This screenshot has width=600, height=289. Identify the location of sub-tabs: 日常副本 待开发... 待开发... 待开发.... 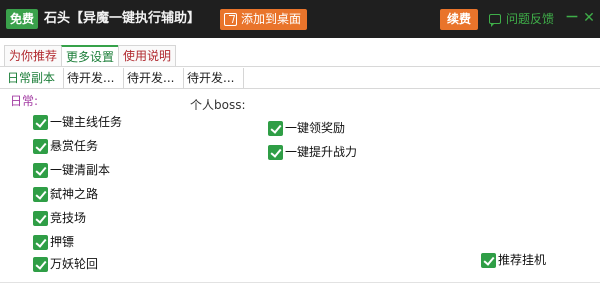
(124, 78).